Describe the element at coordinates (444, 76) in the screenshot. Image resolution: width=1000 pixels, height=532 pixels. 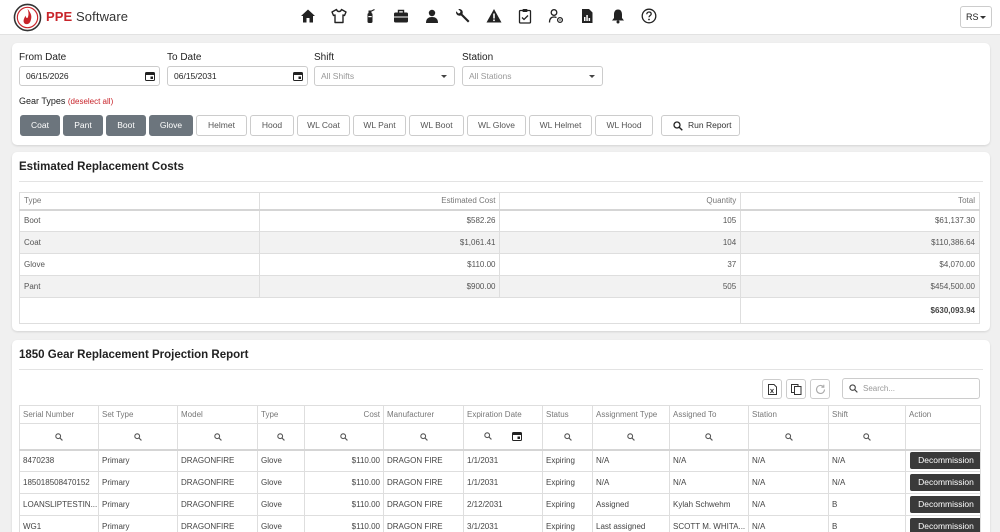
I see `chevron-down-icon` at that location.